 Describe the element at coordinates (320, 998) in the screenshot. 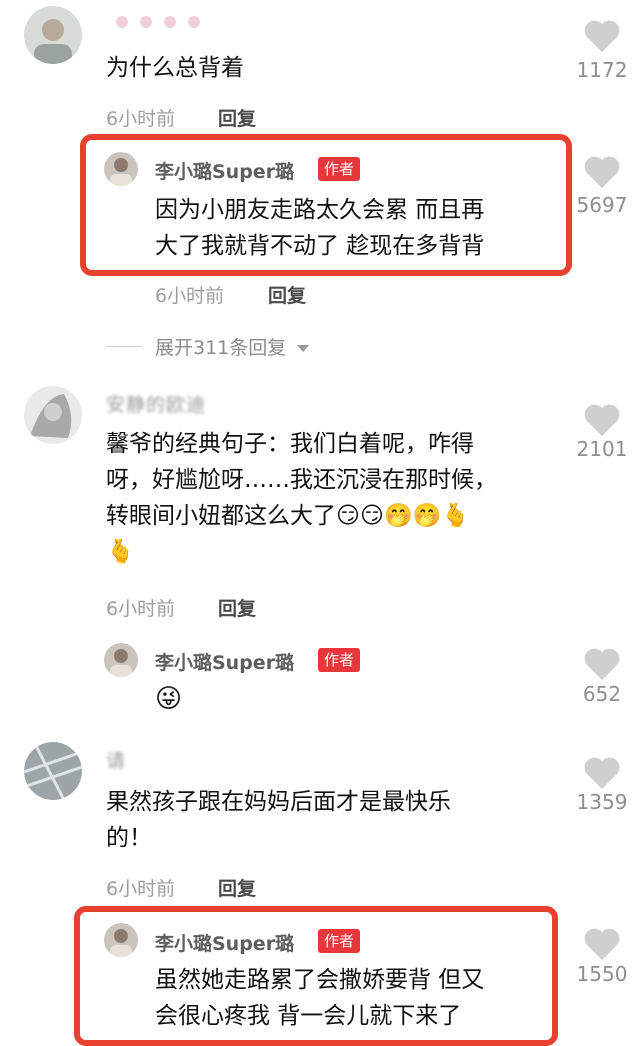

I see `reply-text: 虽然她走路累了会撒娇要背 但又 会很心疼我 背一会儿就下来了` at that location.